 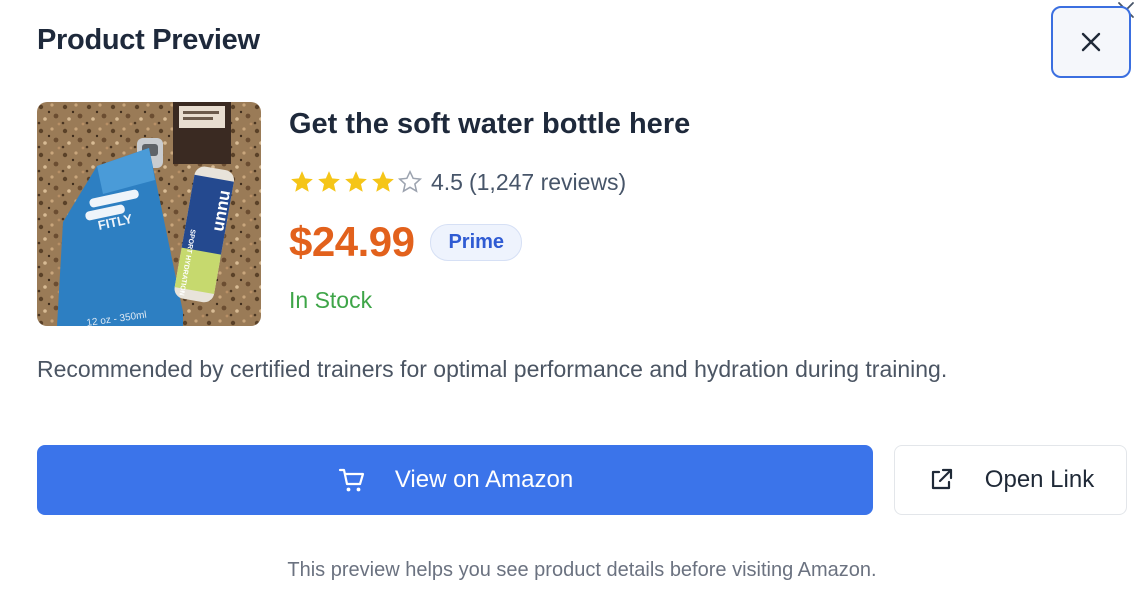 What do you see at coordinates (149, 214) in the screenshot?
I see `product-image: FITLY 12 oz - 350ml nuun SPORT HYDRATION` at bounding box center [149, 214].